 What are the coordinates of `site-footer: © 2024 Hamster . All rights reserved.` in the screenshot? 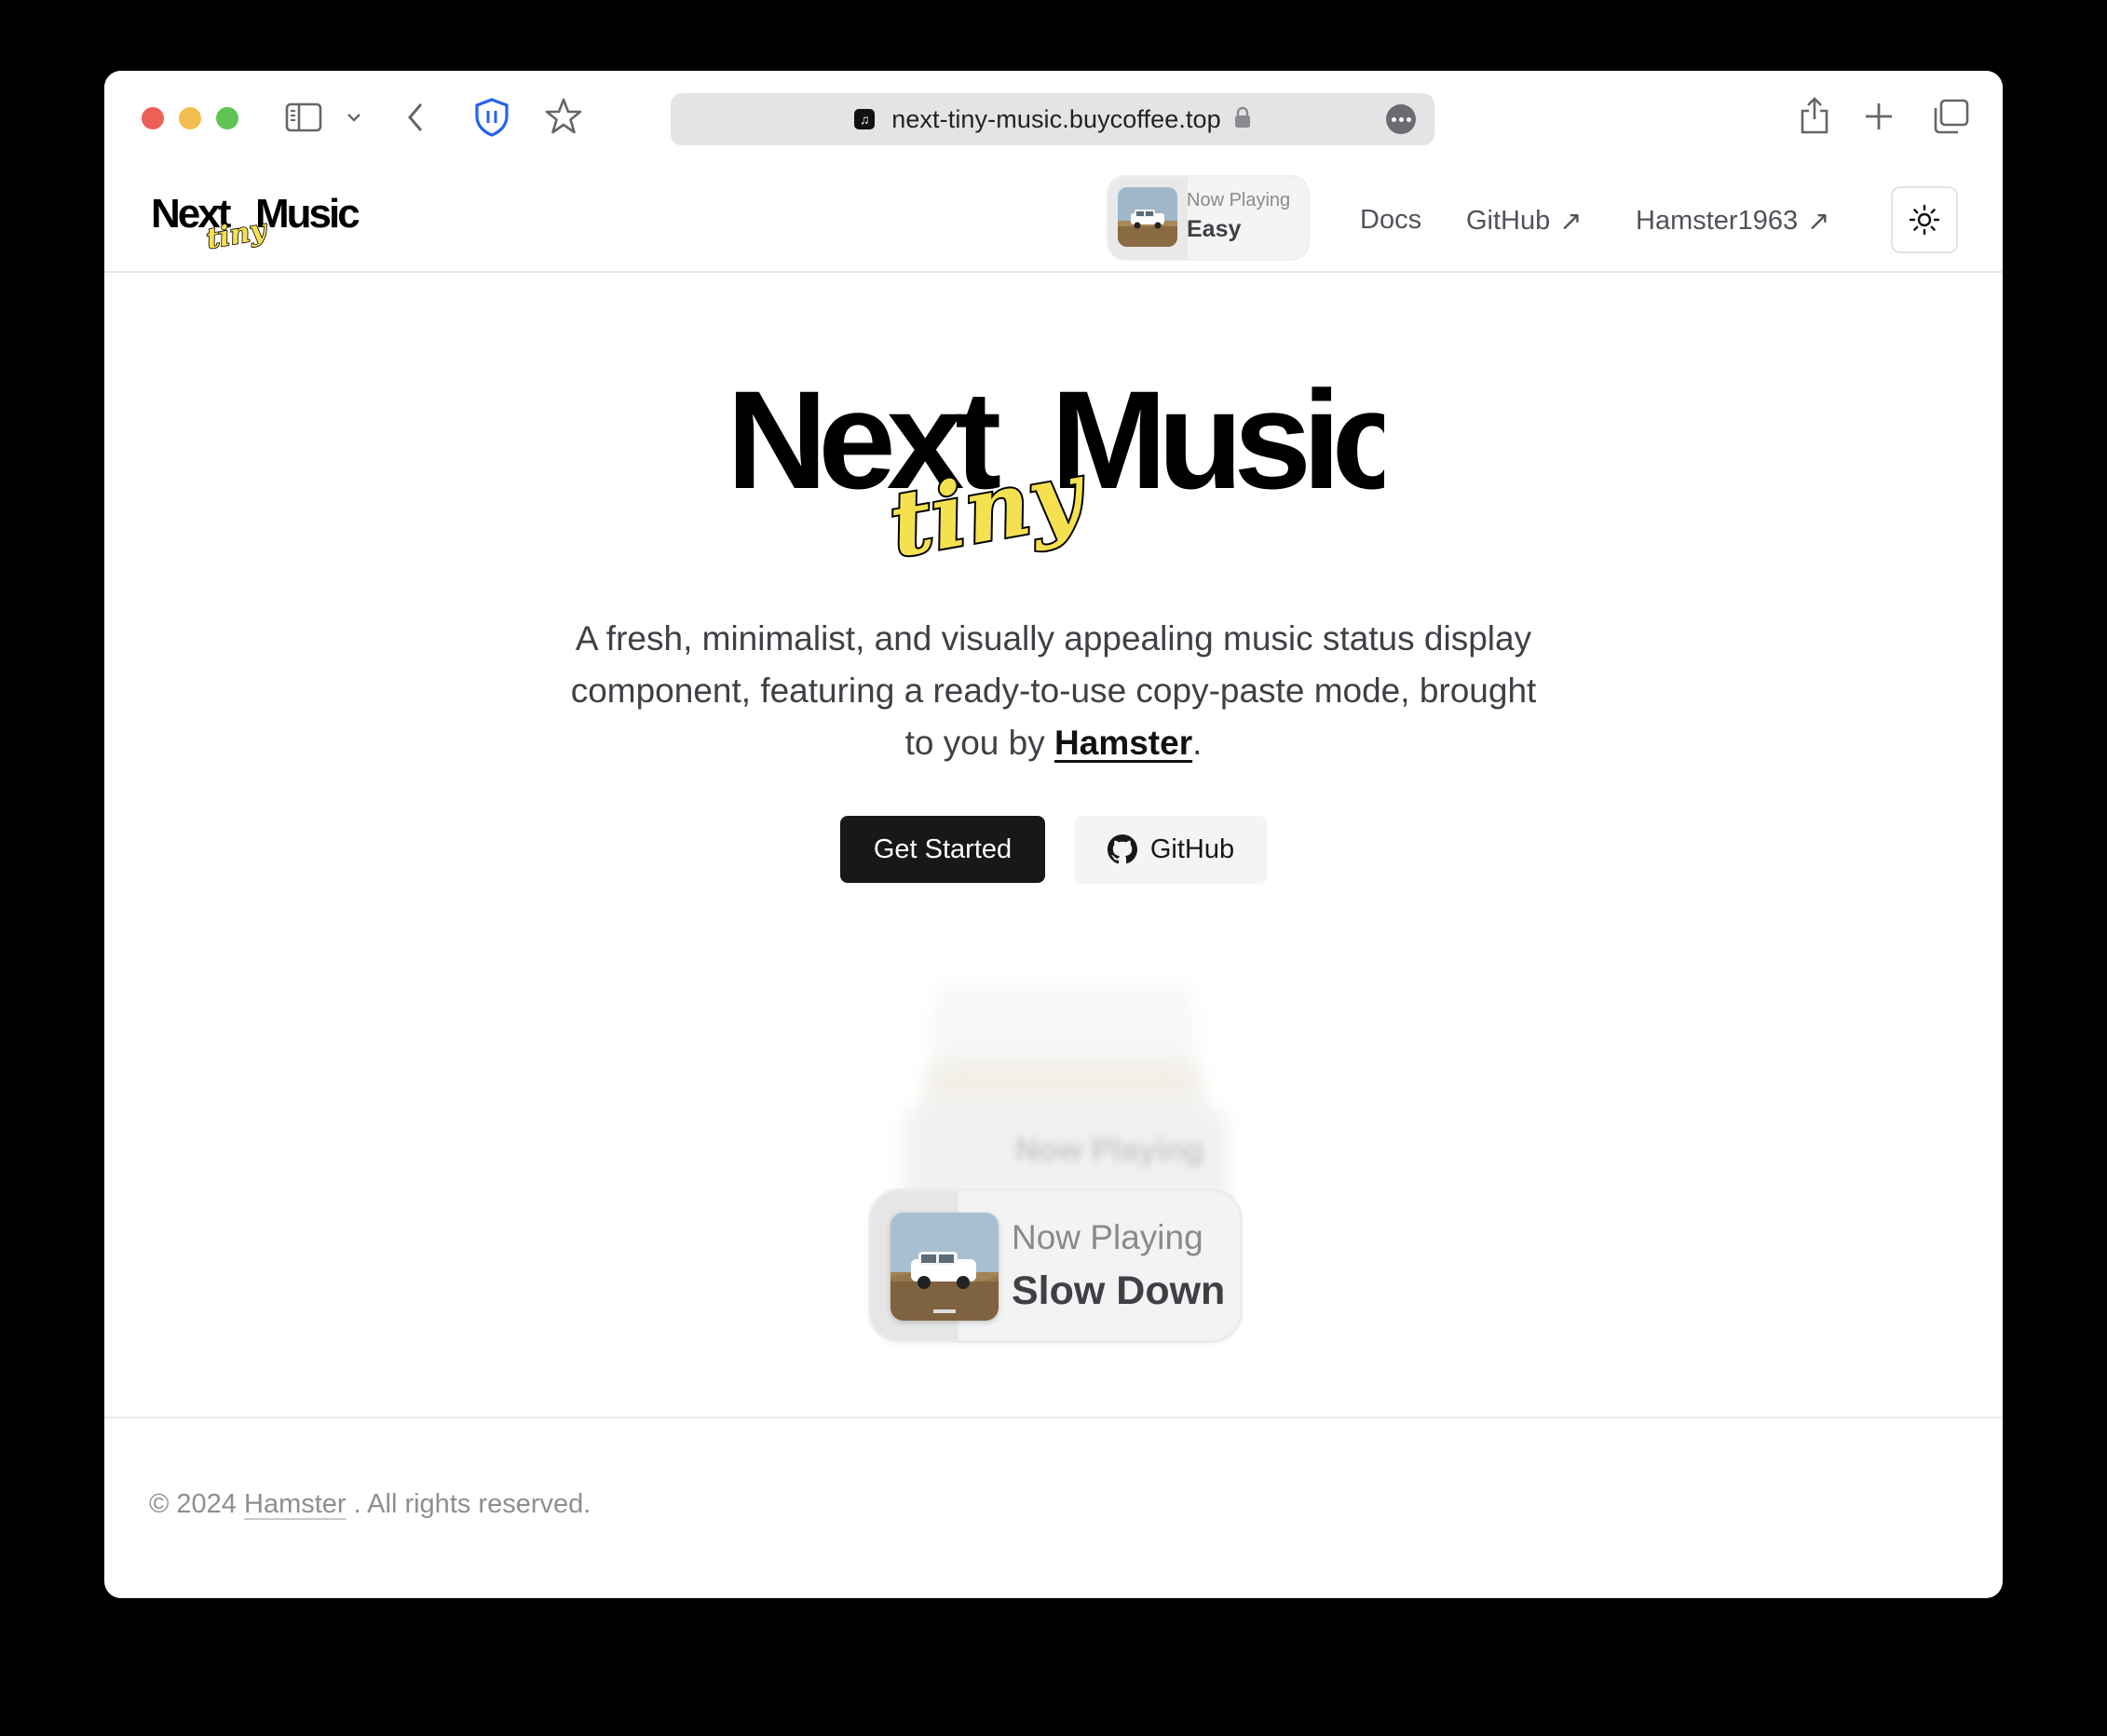 It's located at (1053, 1507).